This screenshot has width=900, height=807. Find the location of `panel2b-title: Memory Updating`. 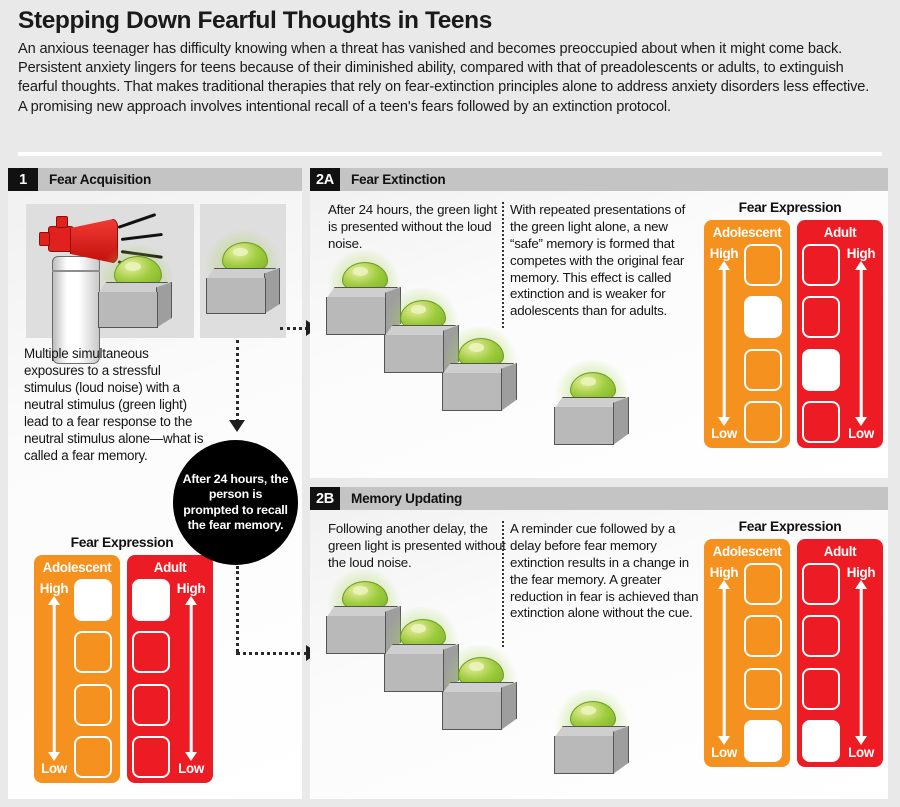

panel2b-title: Memory Updating is located at coordinates (407, 498).